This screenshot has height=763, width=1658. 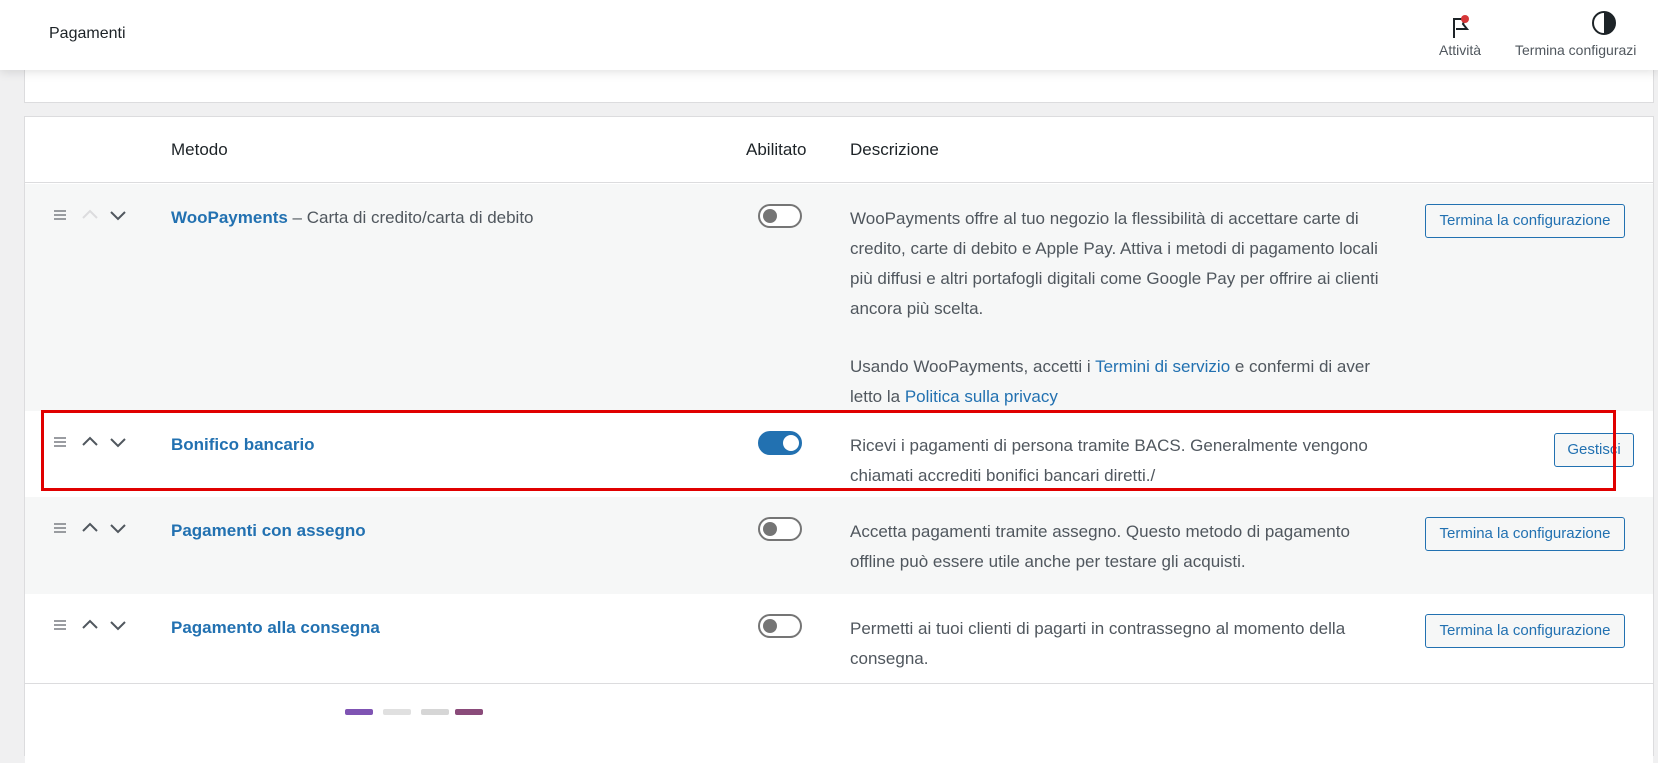 I want to click on method-link-cod: Pagamento alla consegna, so click(x=275, y=627).